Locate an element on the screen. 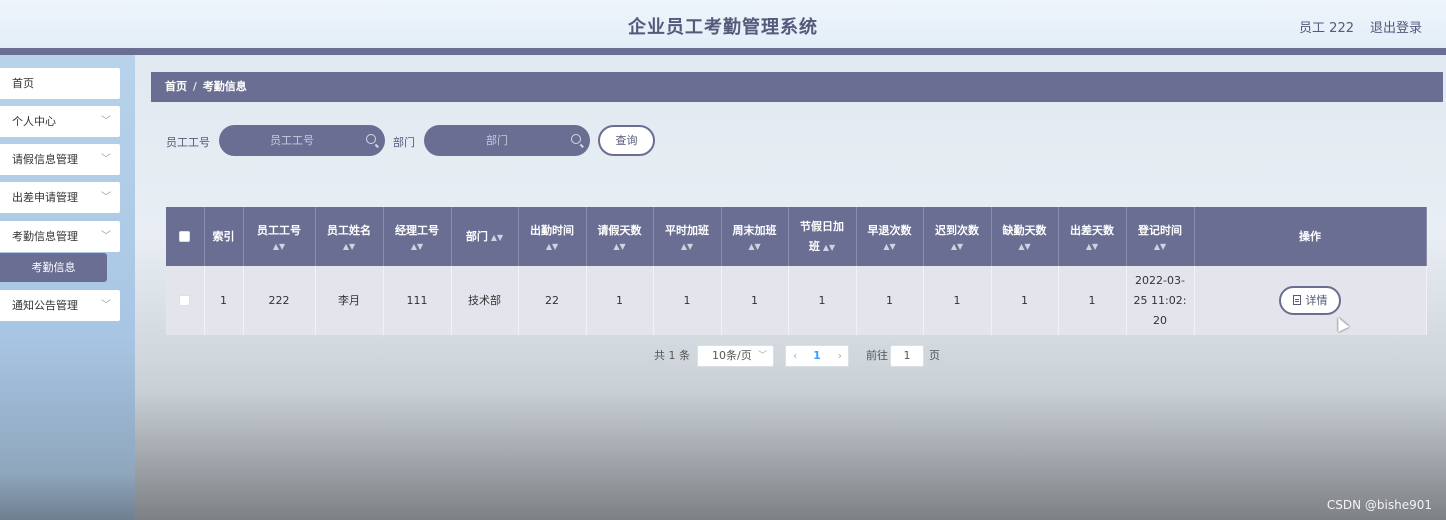 The height and width of the screenshot is (520, 1446). col-header-mgr-no: 经理工号 ▲▼ is located at coordinates (417, 236).